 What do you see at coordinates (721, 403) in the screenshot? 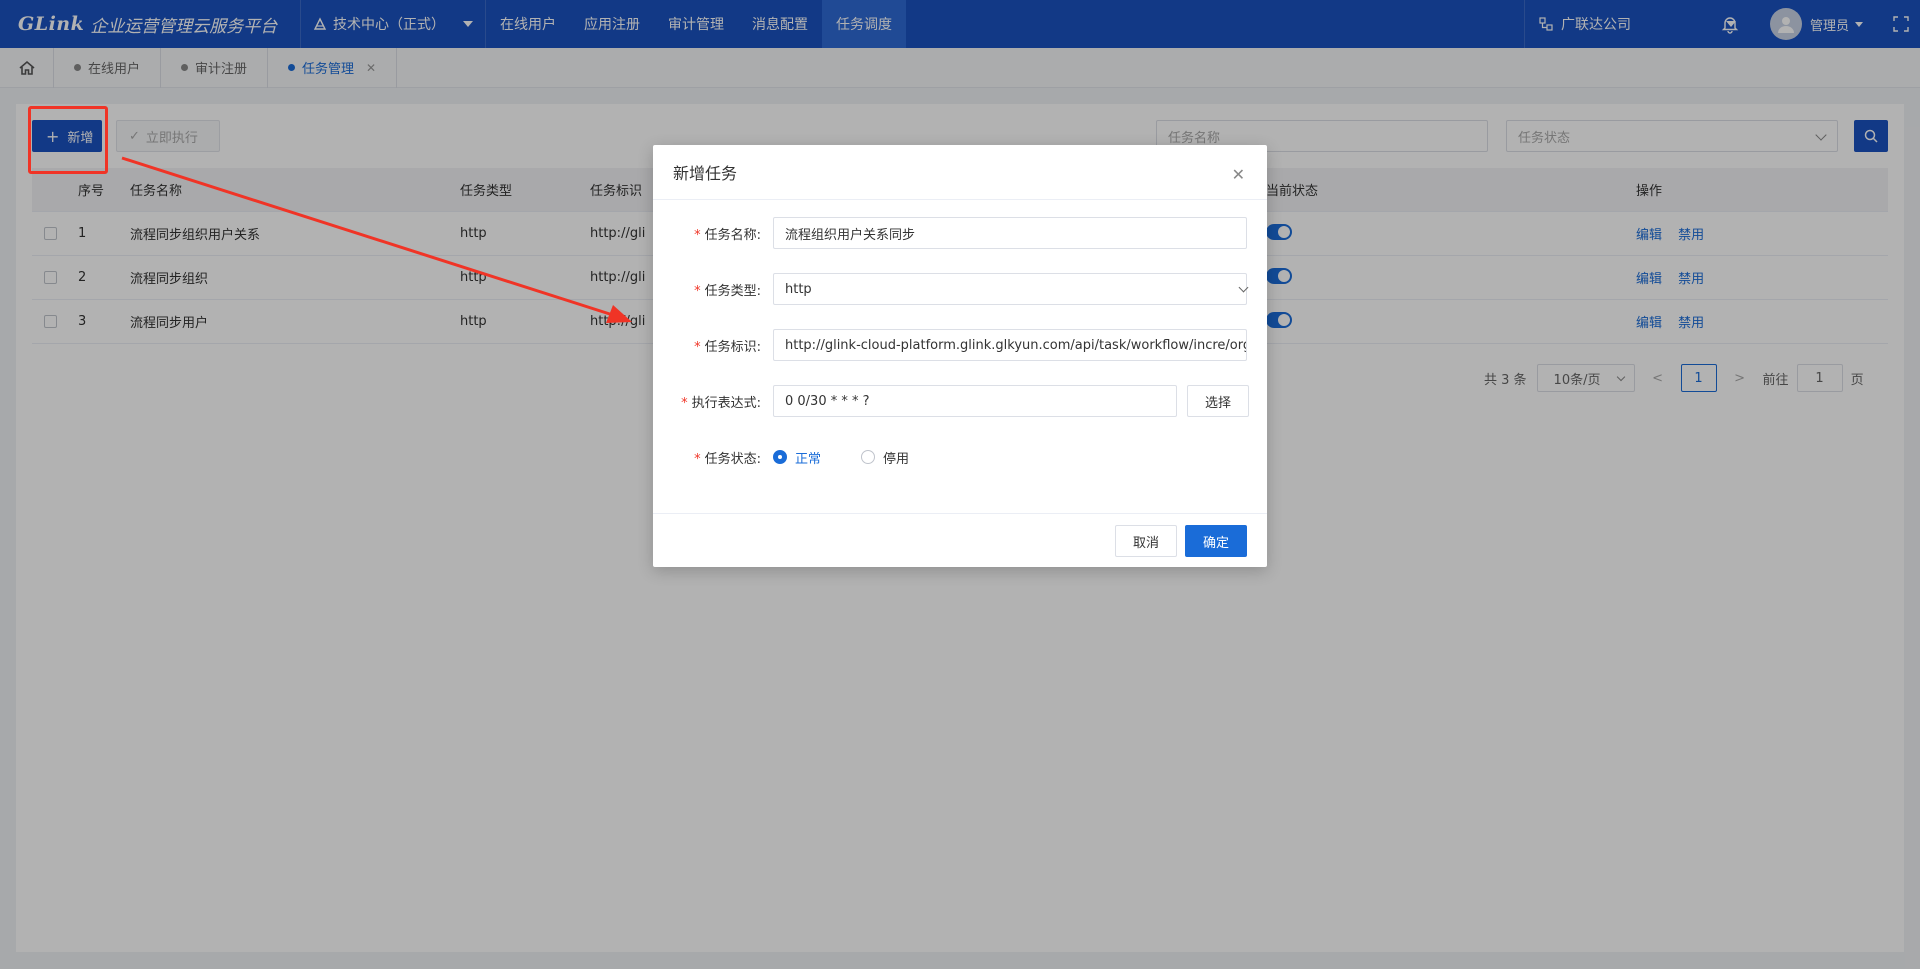
I see `cron-label: * 执行表达式:` at bounding box center [721, 403].